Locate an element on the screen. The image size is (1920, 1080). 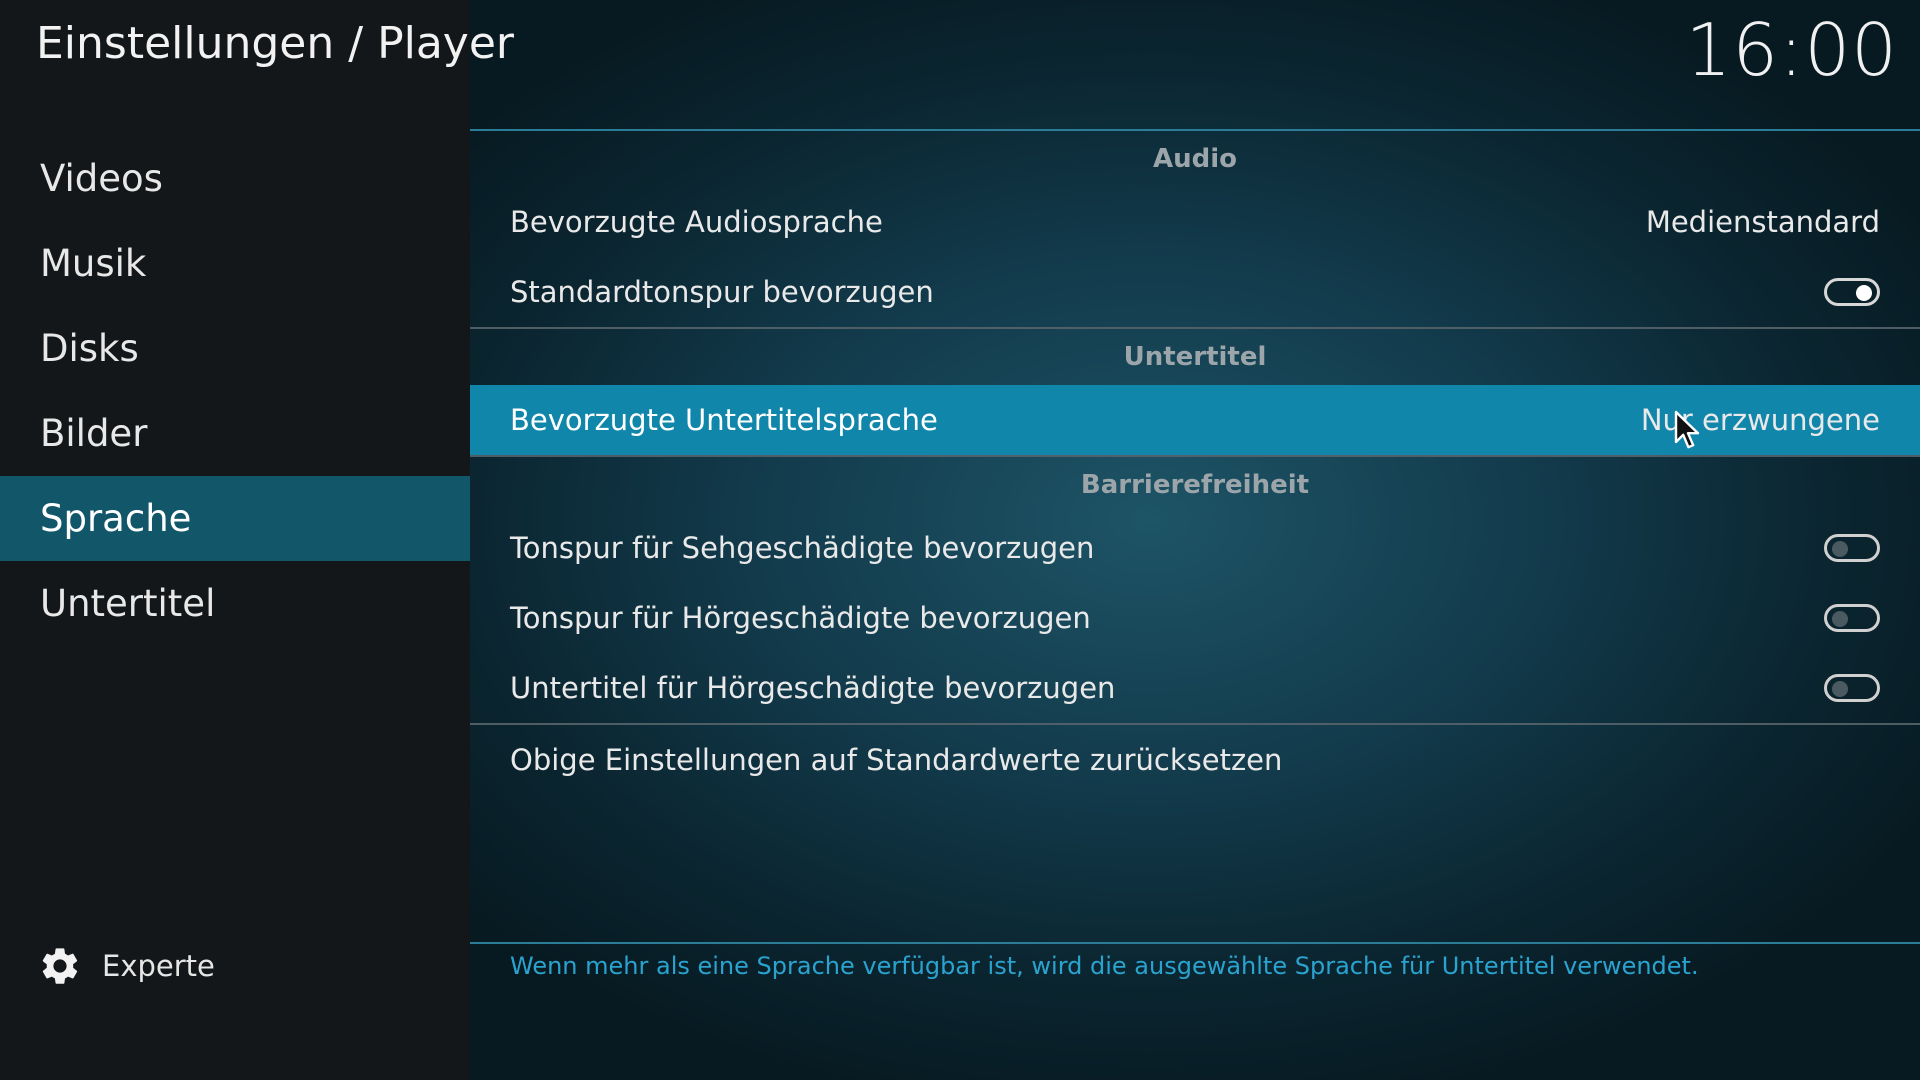
setting-hearing-impaired-track: Tonspur für Hörgeschädigte bevorzugen is located at coordinates (1195, 618).